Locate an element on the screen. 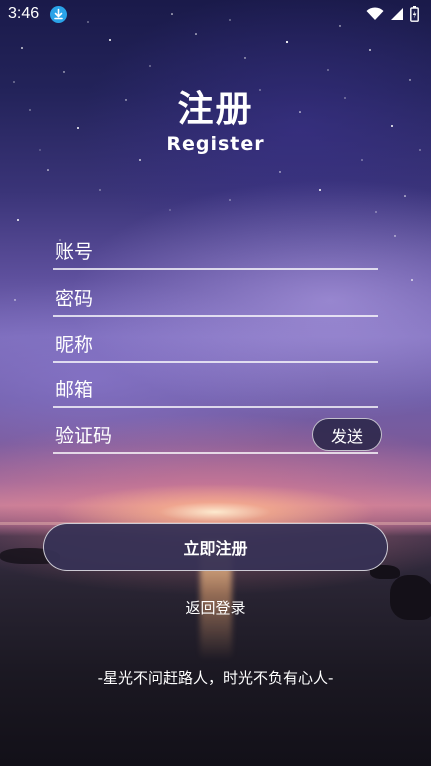 The width and height of the screenshot is (431, 766). password-field is located at coordinates (215, 299).